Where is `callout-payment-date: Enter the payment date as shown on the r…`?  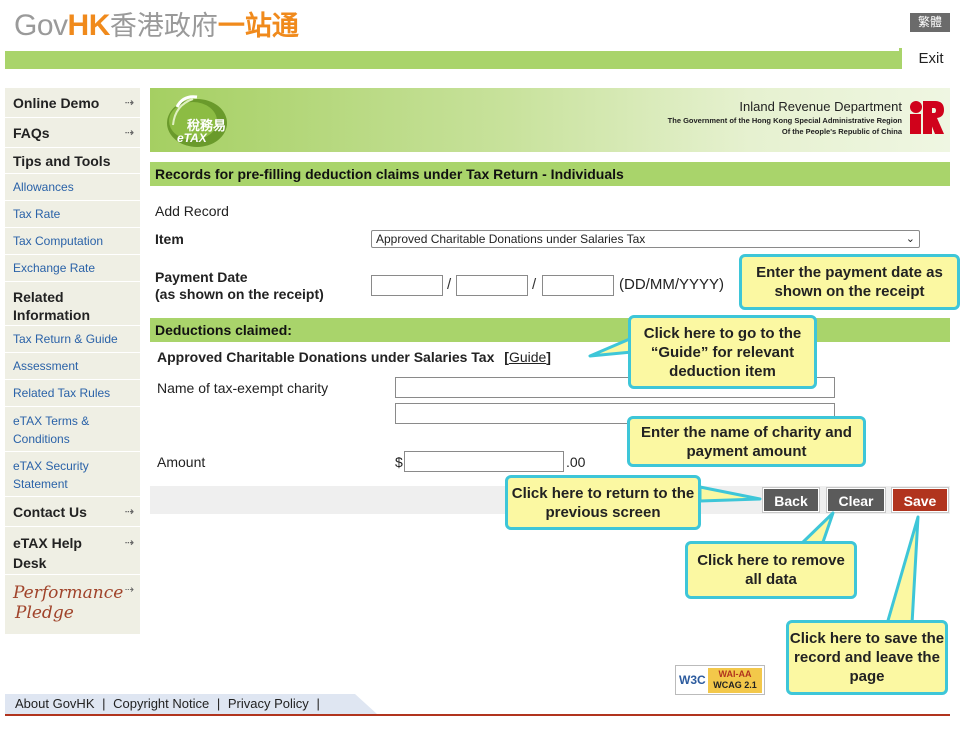
callout-payment-date: Enter the payment date as shown on the r… is located at coordinates (849, 282).